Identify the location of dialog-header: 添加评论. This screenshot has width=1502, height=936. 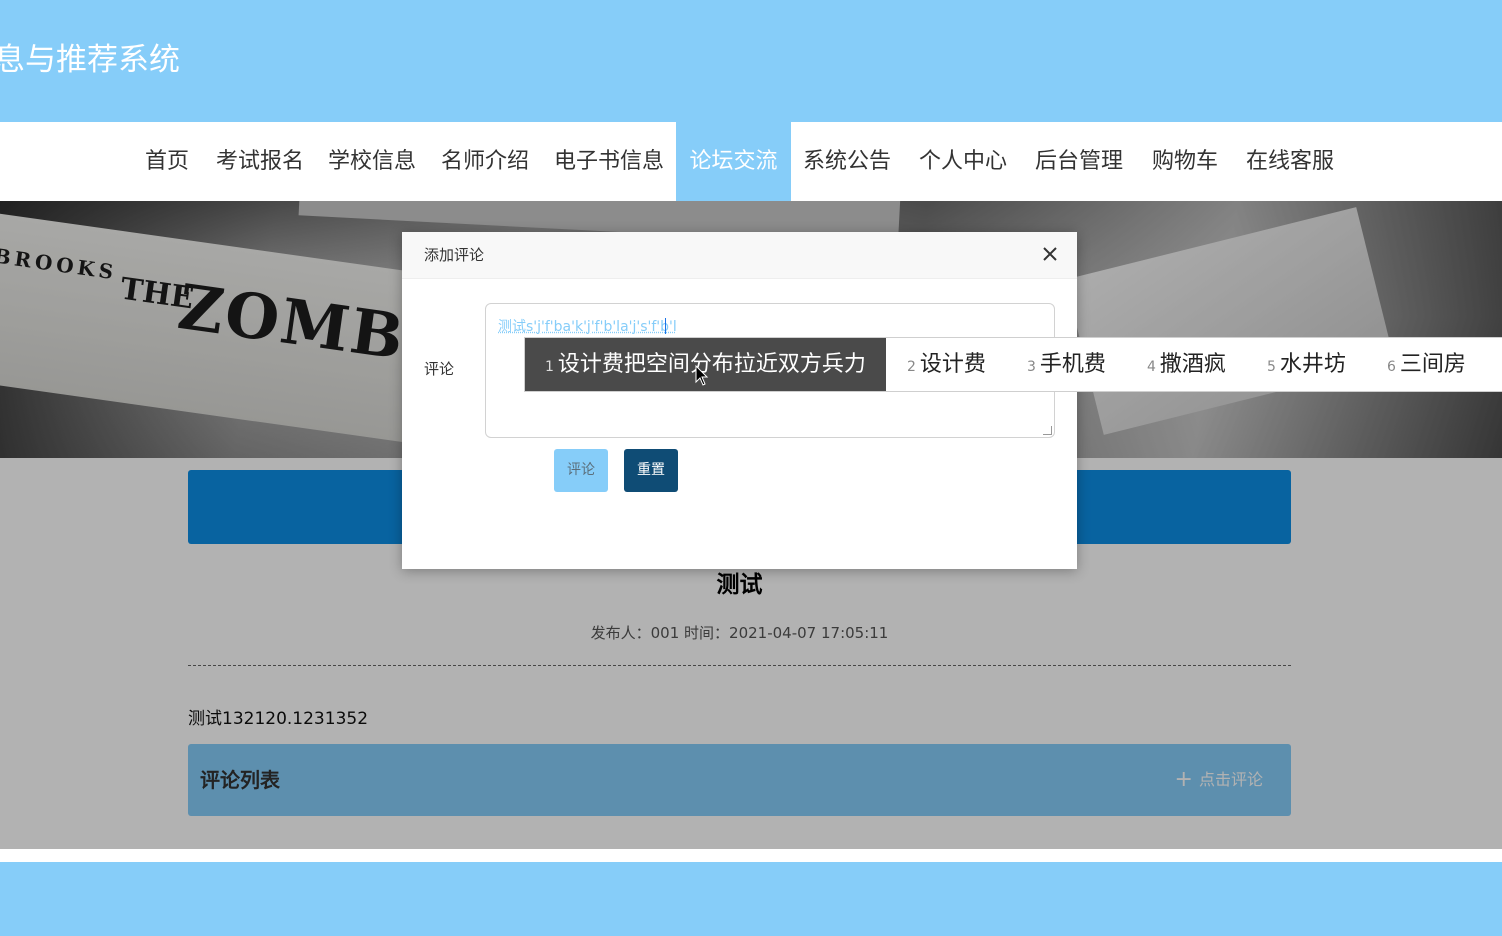
(739, 255).